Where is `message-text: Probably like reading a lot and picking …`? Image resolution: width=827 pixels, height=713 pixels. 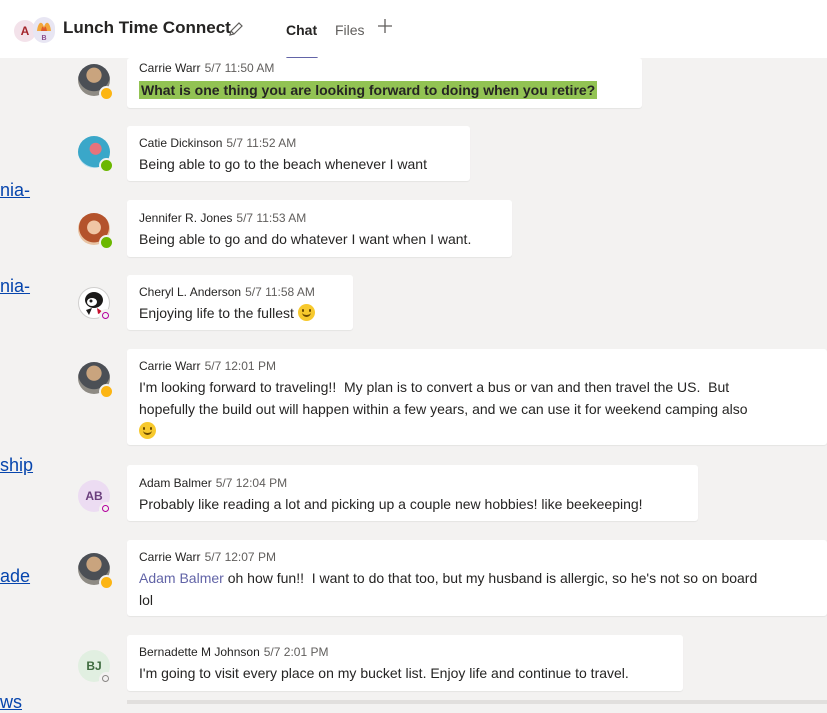 message-text: Probably like reading a lot and picking … is located at coordinates (391, 504).